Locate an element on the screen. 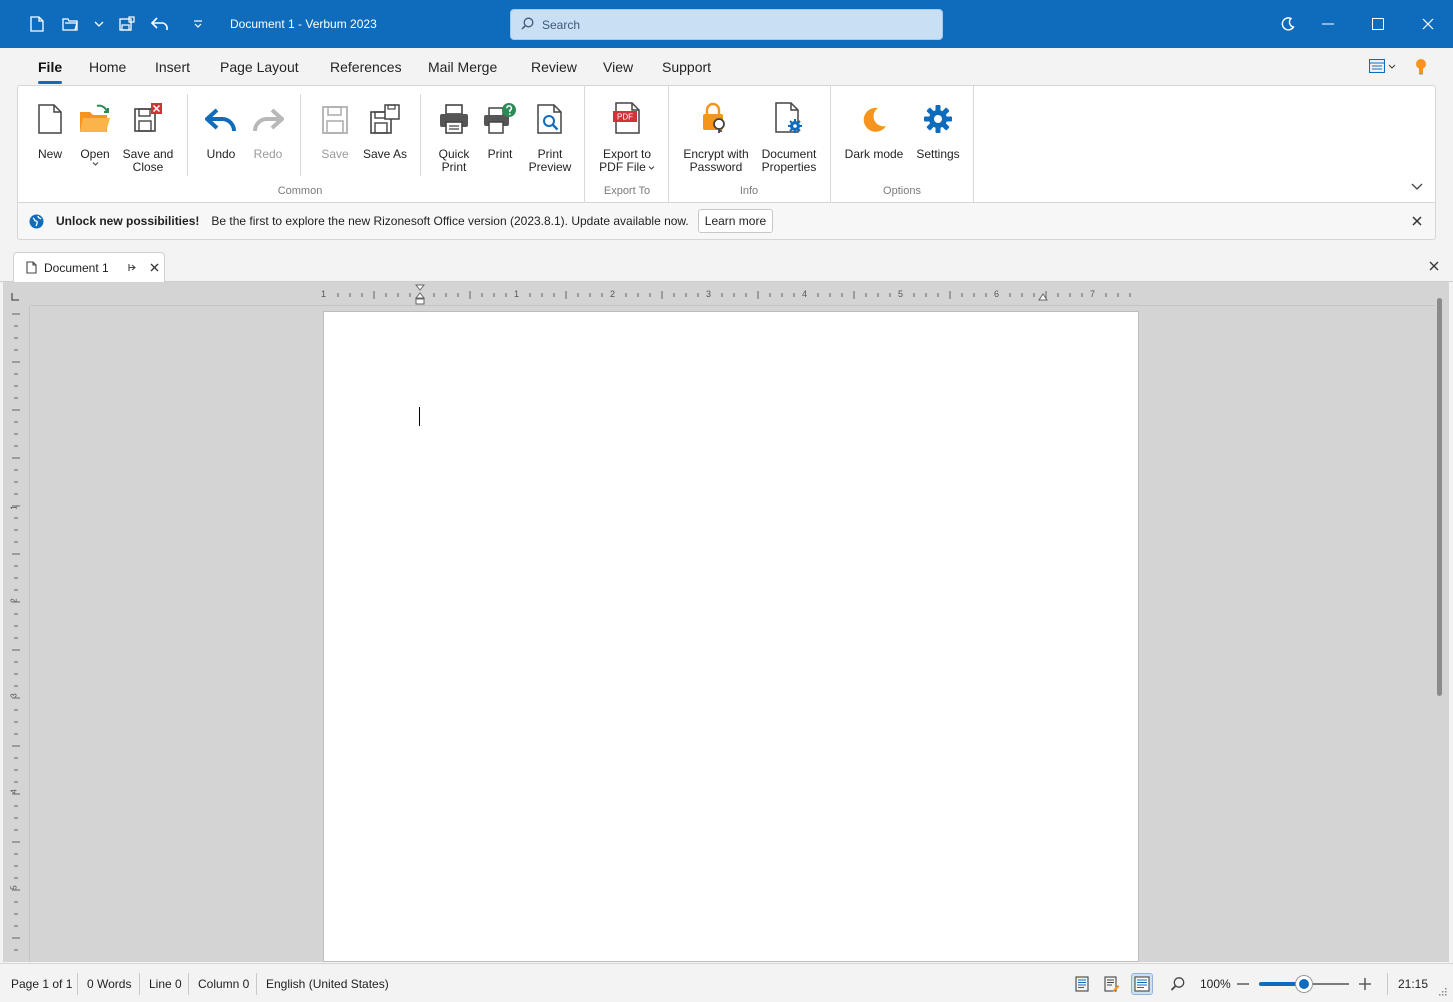  print-button: Print is located at coordinates (500, 129).